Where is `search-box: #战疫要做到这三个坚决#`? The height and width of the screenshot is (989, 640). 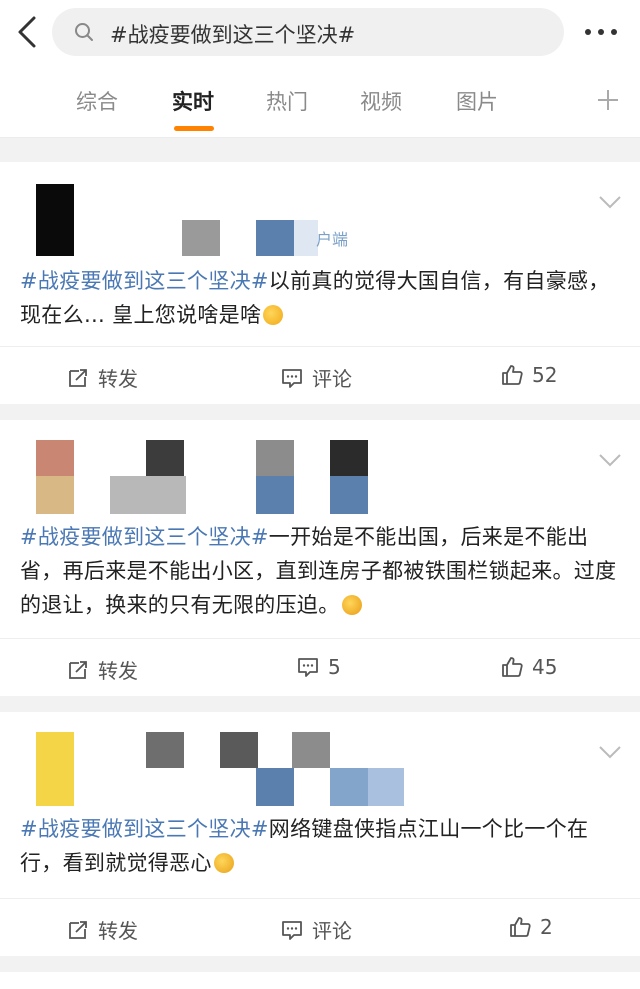 search-box: #战疫要做到这三个坚决# is located at coordinates (308, 32).